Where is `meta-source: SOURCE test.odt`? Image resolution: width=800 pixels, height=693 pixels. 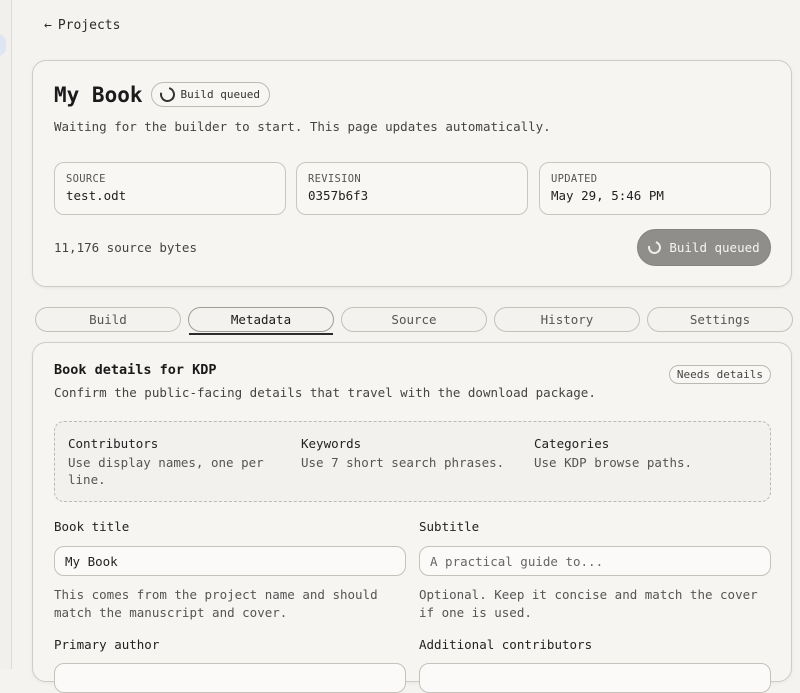 meta-source: SOURCE test.odt is located at coordinates (170, 188).